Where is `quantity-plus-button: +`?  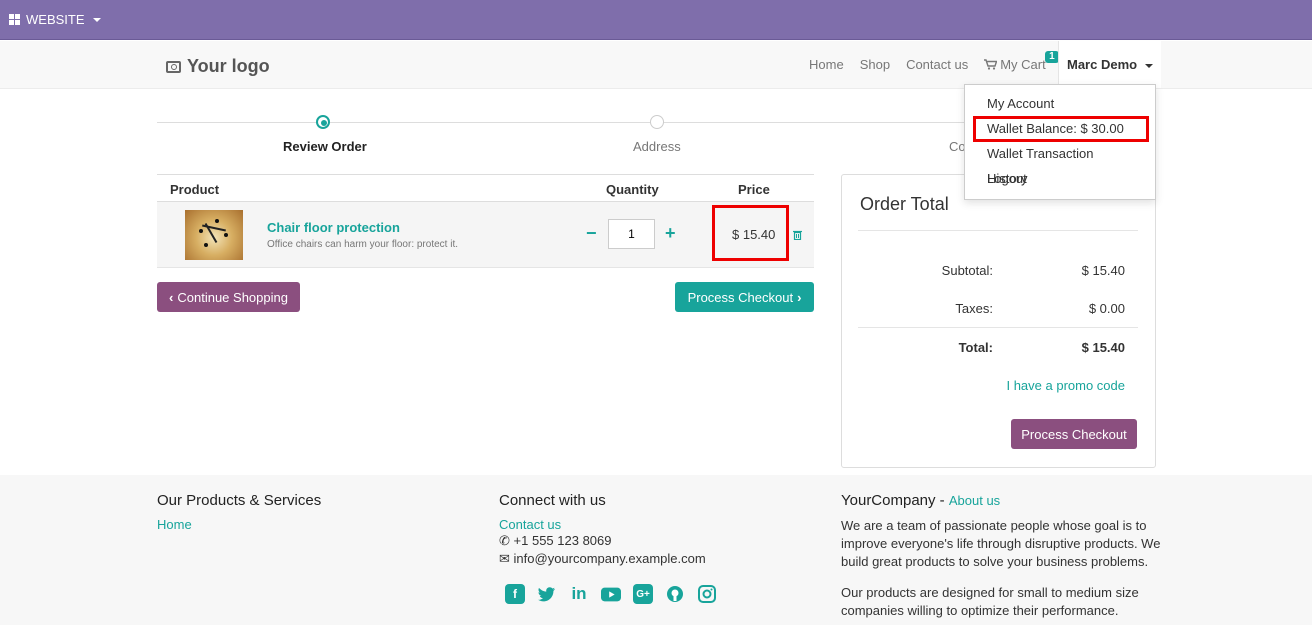
quantity-plus-button: + is located at coordinates (670, 233).